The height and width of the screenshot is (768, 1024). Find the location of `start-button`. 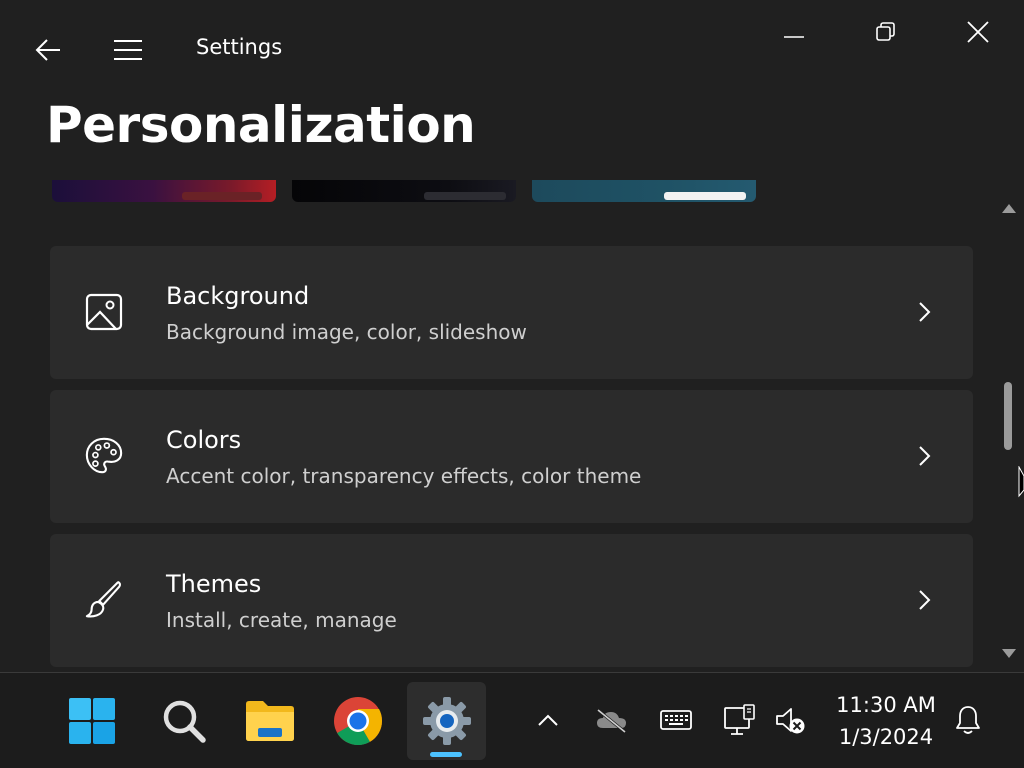

start-button is located at coordinates (92, 721).